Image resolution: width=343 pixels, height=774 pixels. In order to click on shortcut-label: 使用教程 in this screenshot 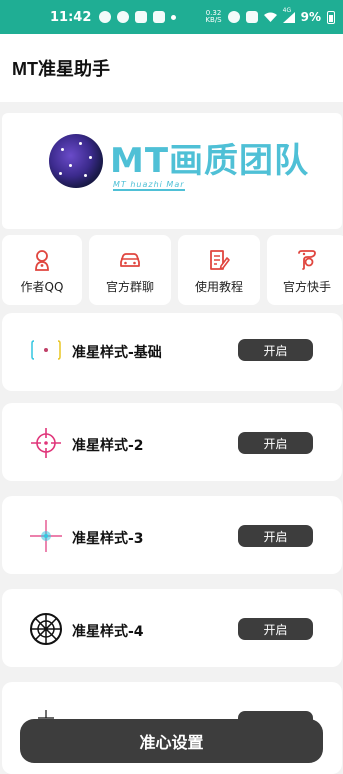, I will do `click(218, 287)`.